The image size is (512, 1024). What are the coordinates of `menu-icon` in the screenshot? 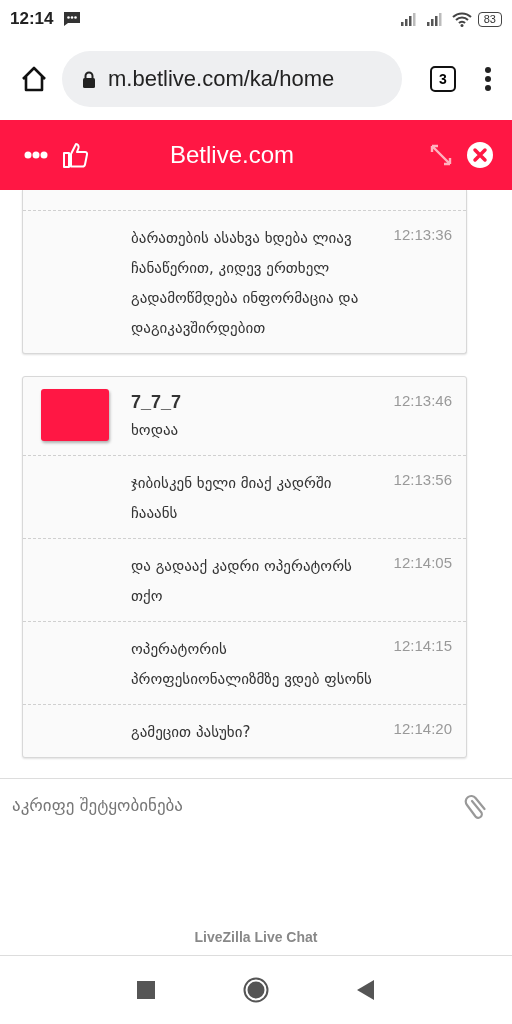 It's located at (488, 79).